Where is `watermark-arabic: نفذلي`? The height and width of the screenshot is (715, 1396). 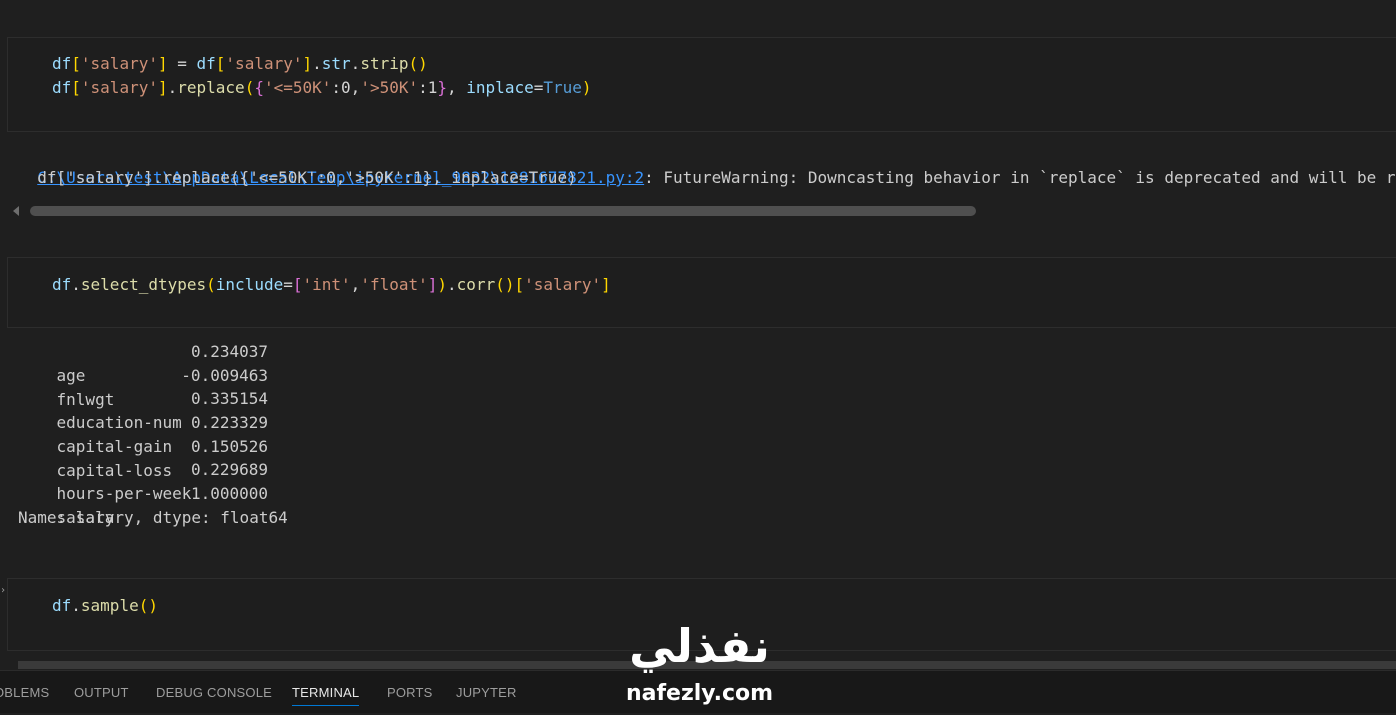 watermark-arabic: نفذلي is located at coordinates (699, 646).